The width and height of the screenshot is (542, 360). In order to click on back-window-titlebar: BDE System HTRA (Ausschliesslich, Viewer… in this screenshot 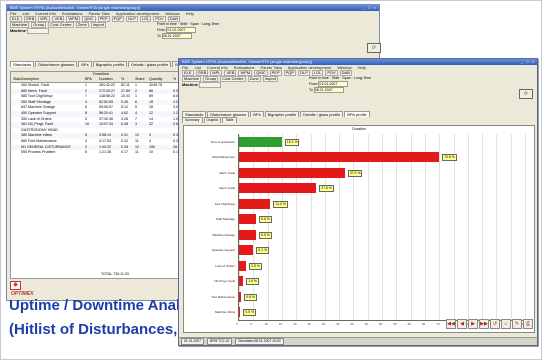, I will do `click(193, 8)`.